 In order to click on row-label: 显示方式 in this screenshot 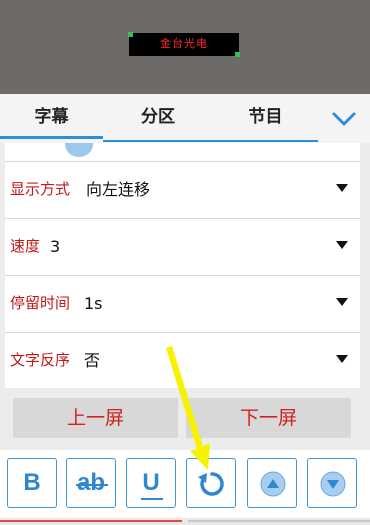, I will do `click(40, 189)`.